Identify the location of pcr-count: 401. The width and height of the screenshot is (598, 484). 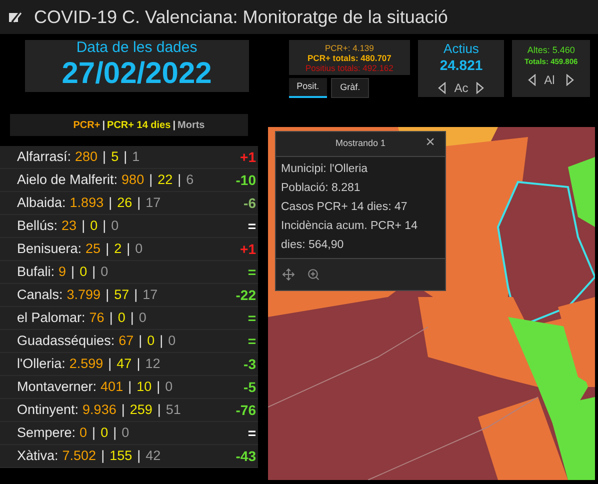
(112, 387).